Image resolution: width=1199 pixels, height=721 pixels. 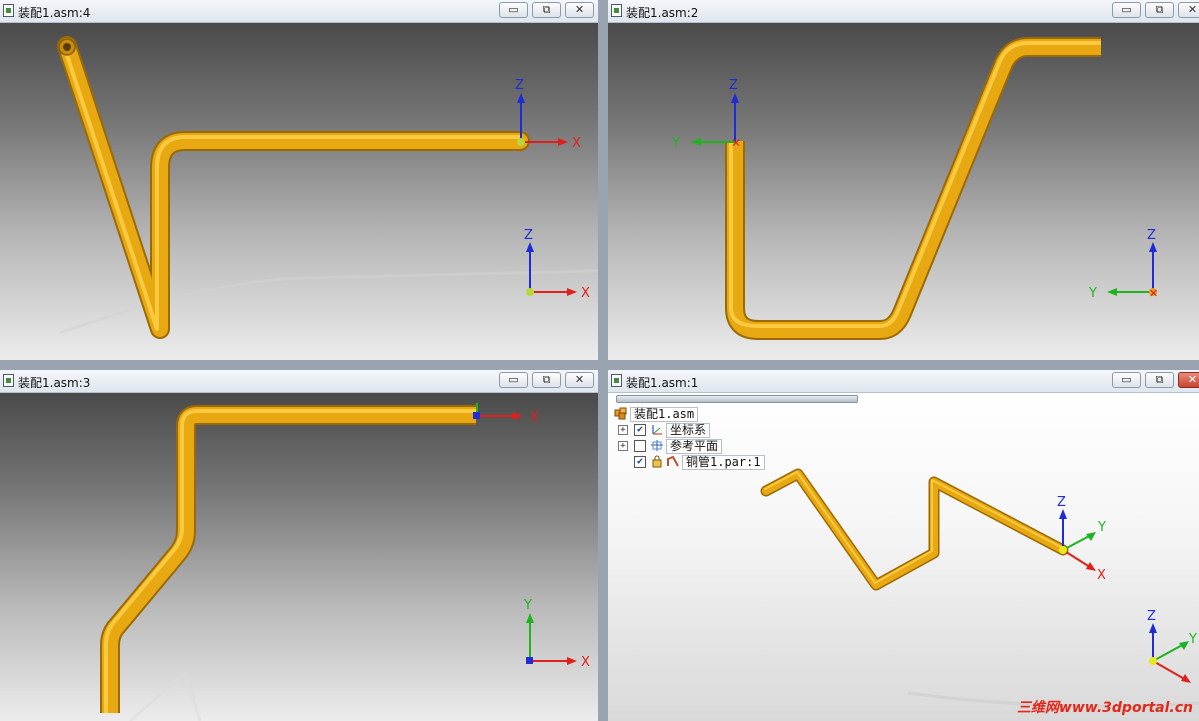 What do you see at coordinates (557, 264) in the screenshot?
I see `view-triad: Z X` at bounding box center [557, 264].